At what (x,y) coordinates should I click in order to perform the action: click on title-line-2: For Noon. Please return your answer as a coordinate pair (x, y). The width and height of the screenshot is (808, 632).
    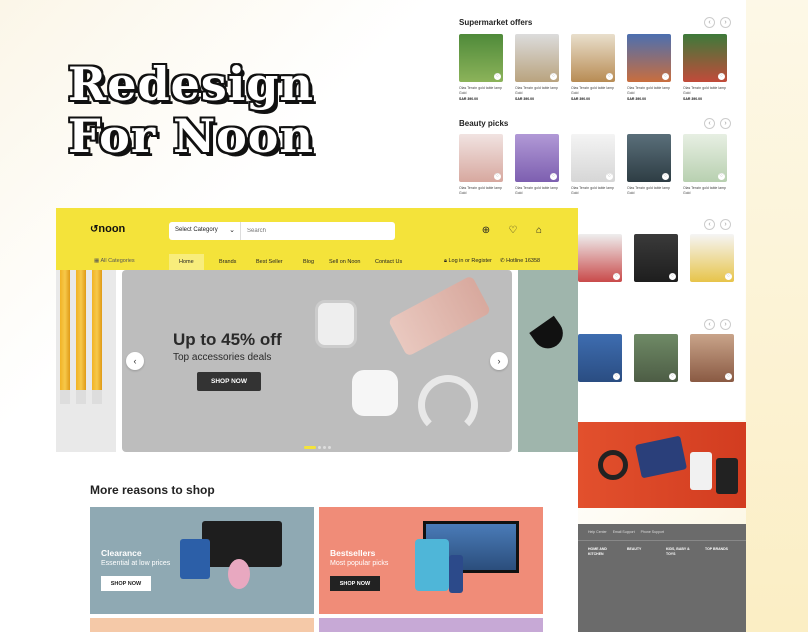
    Looking at the image, I should click on (191, 136).